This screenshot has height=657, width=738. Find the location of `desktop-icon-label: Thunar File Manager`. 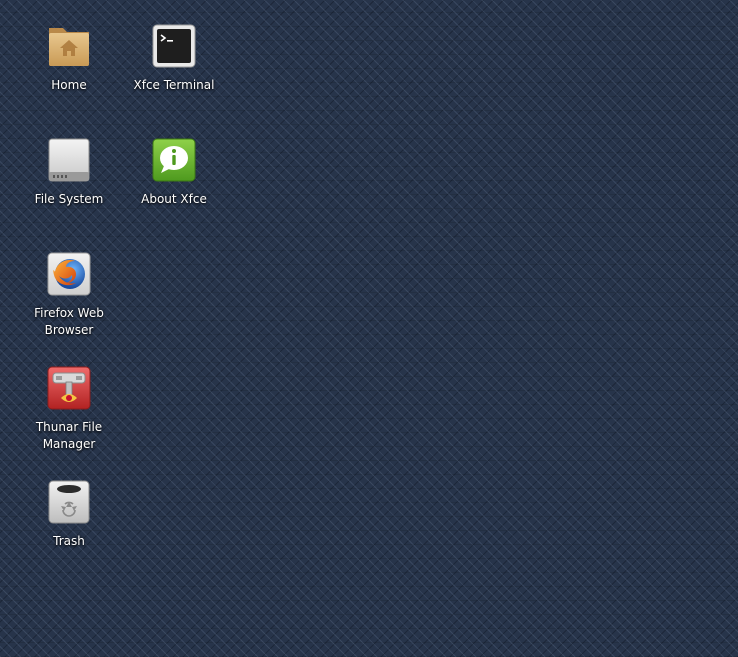

desktop-icon-label: Thunar File Manager is located at coordinates (69, 435).